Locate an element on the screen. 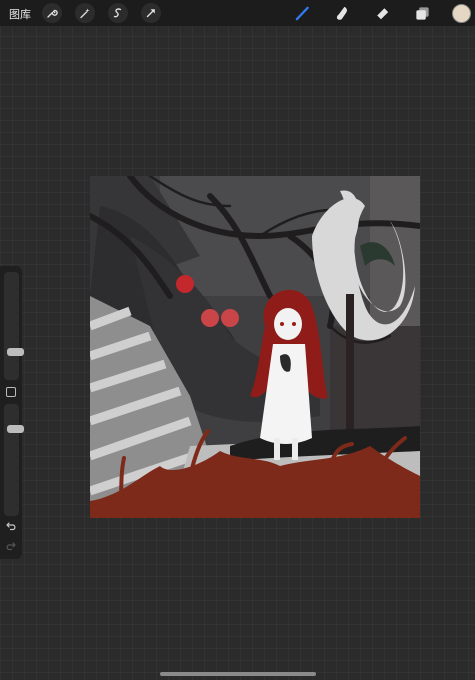 The image size is (475, 680). transform-arrow-icon is located at coordinates (150, 13).